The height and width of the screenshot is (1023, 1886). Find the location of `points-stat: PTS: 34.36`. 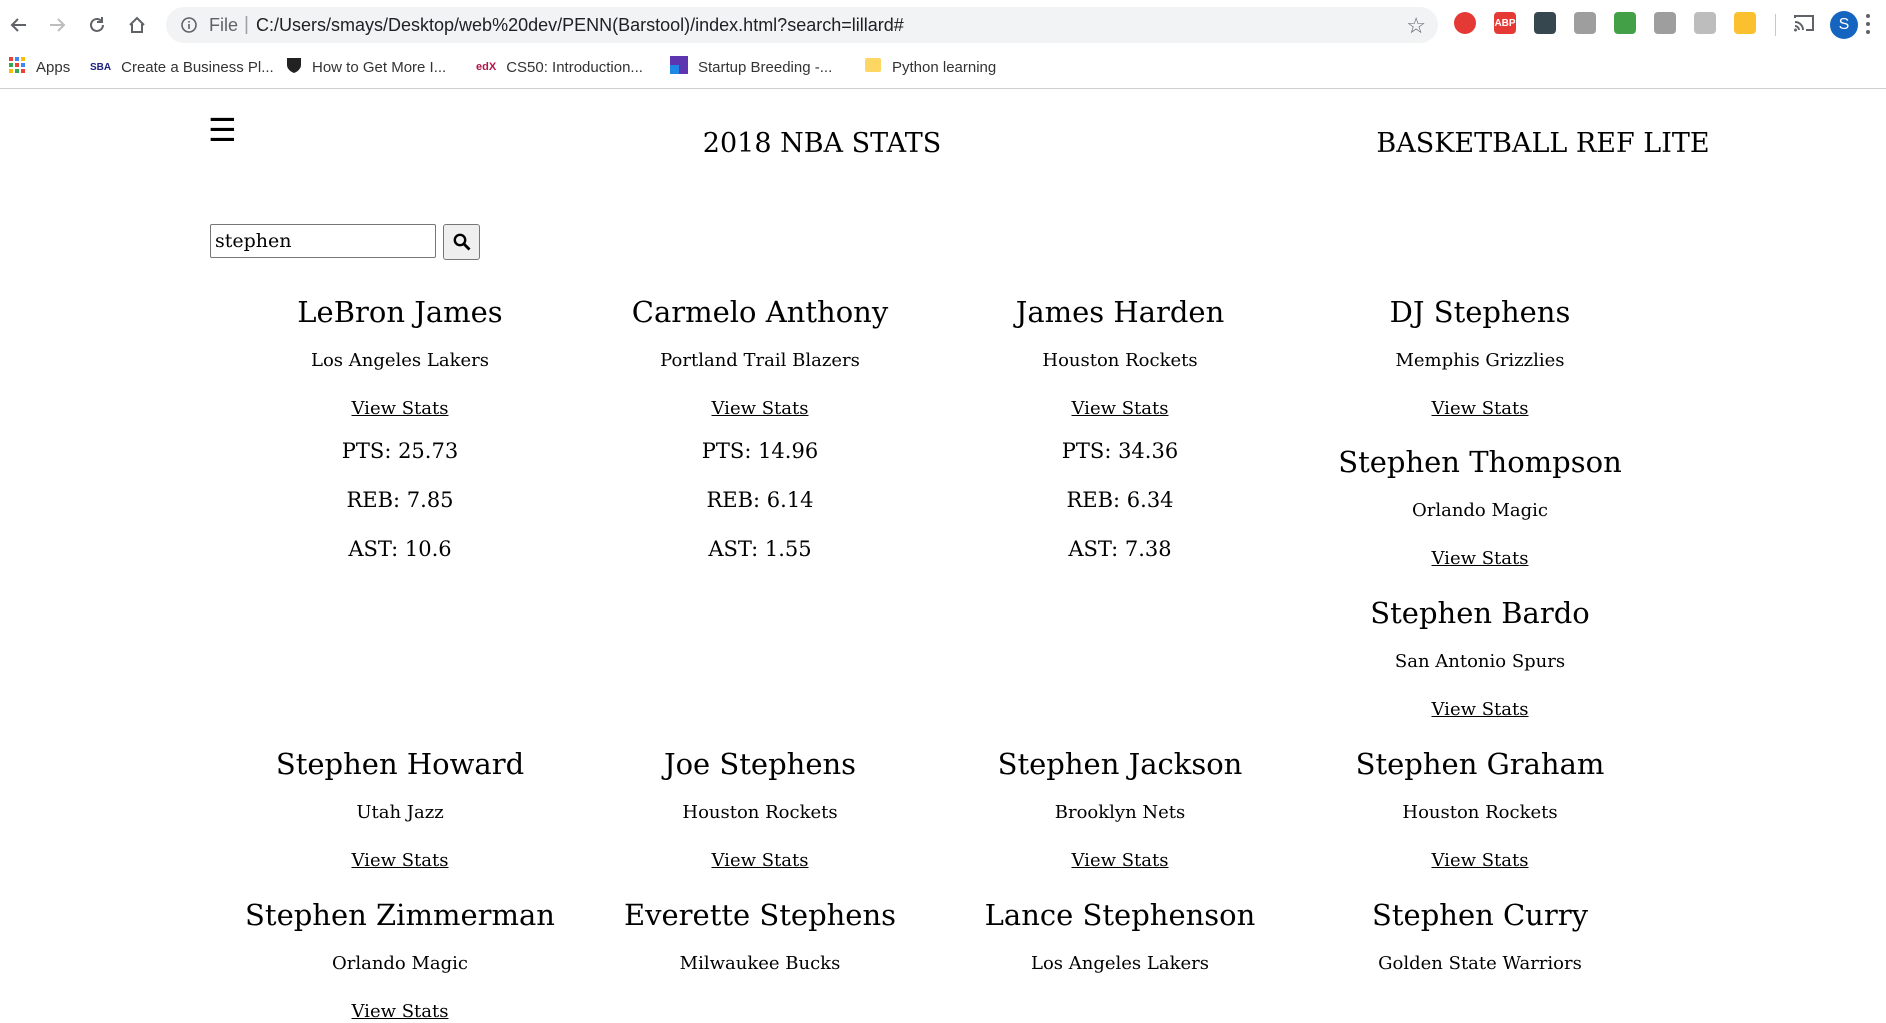

points-stat: PTS: 34.36 is located at coordinates (1120, 451).